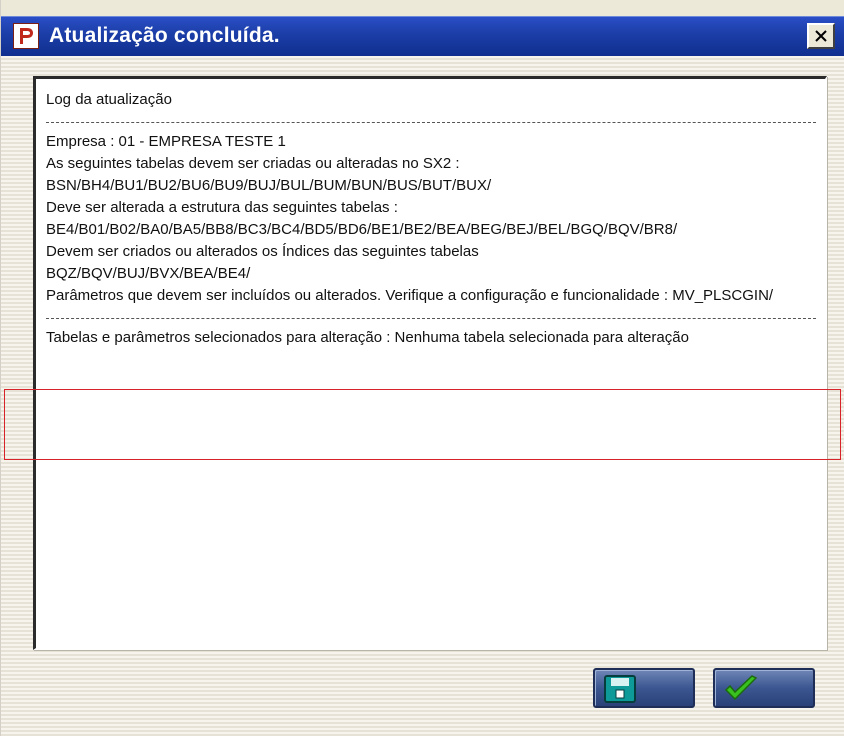 This screenshot has width=844, height=736. What do you see at coordinates (26, 36) in the screenshot?
I see `app-logo-icon` at bounding box center [26, 36].